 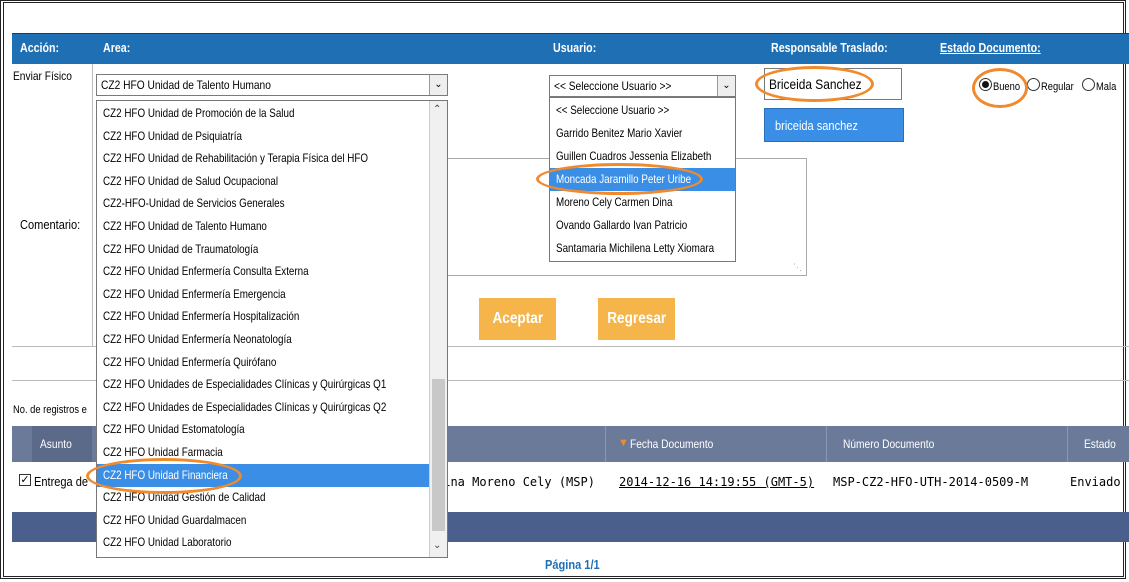 What do you see at coordinates (191, 180) in the screenshot?
I see `area-option-label: CZ2 HFO Unidad de Salud Ocupacional` at bounding box center [191, 180].